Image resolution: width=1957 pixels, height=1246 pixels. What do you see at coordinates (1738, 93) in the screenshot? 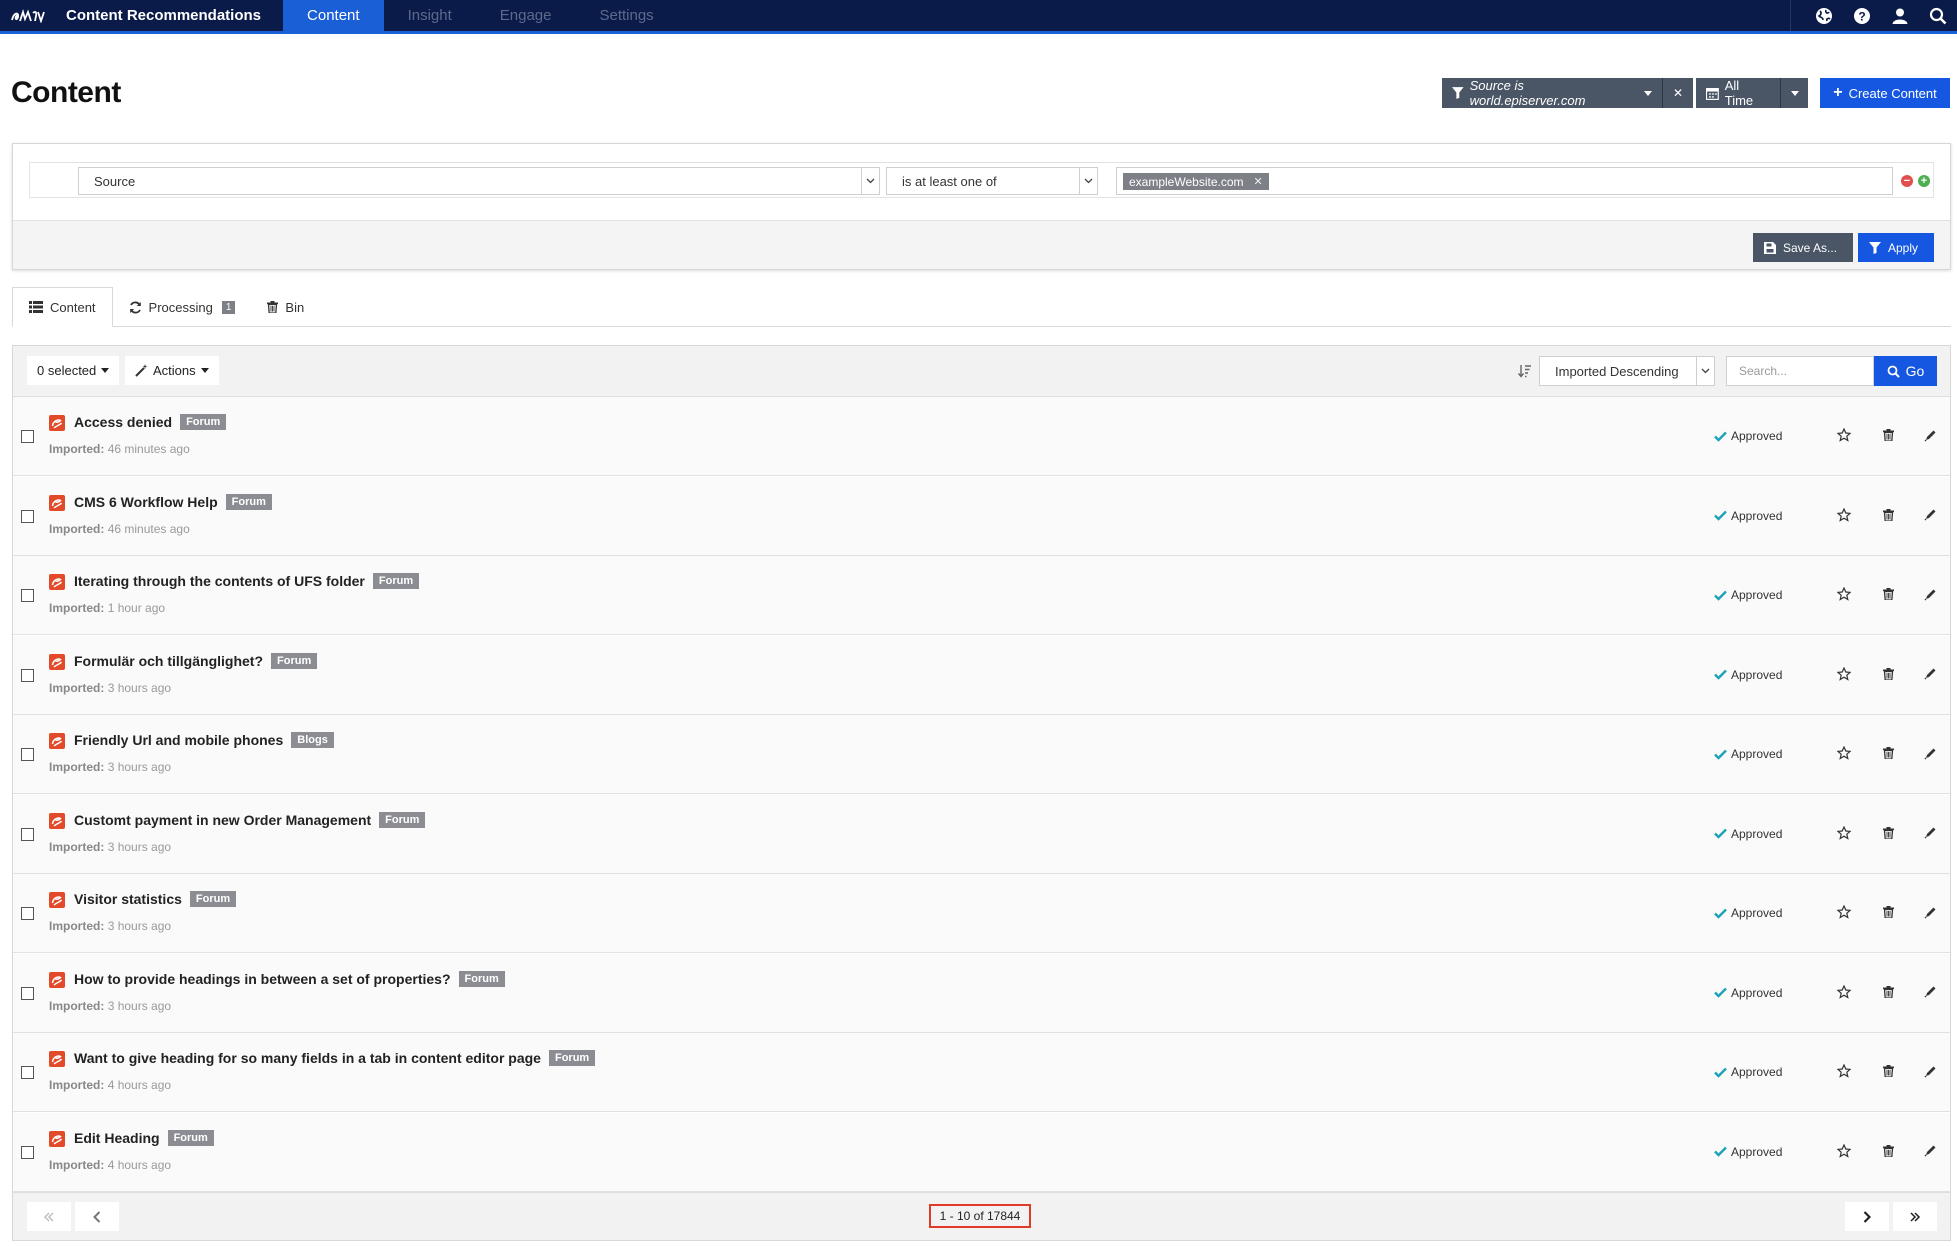
I see `date-range-dropdown: All Time` at bounding box center [1738, 93].